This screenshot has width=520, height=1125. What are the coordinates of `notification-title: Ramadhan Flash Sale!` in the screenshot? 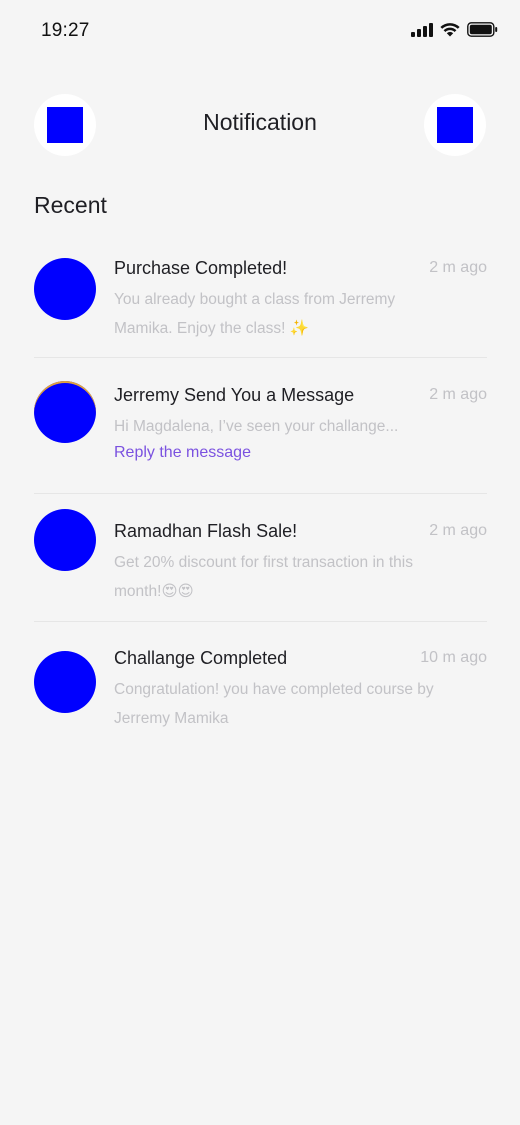 It's located at (206, 531).